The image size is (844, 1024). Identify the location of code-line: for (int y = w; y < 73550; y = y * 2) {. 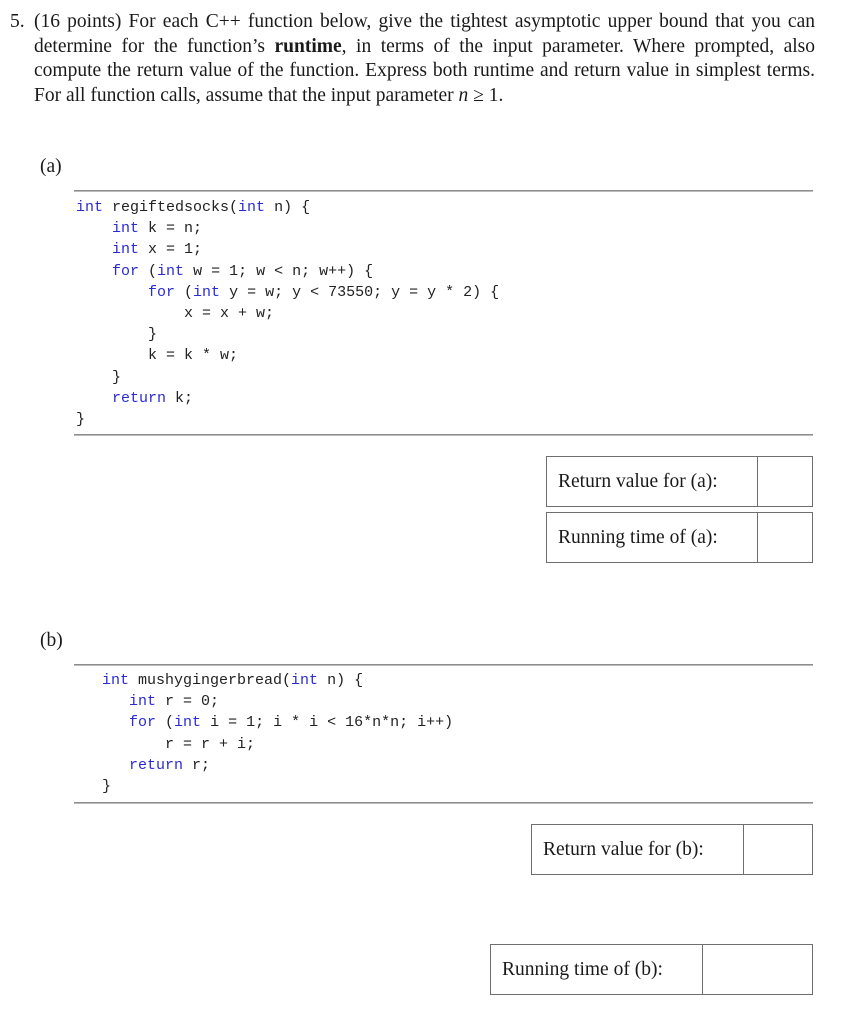
(287, 292).